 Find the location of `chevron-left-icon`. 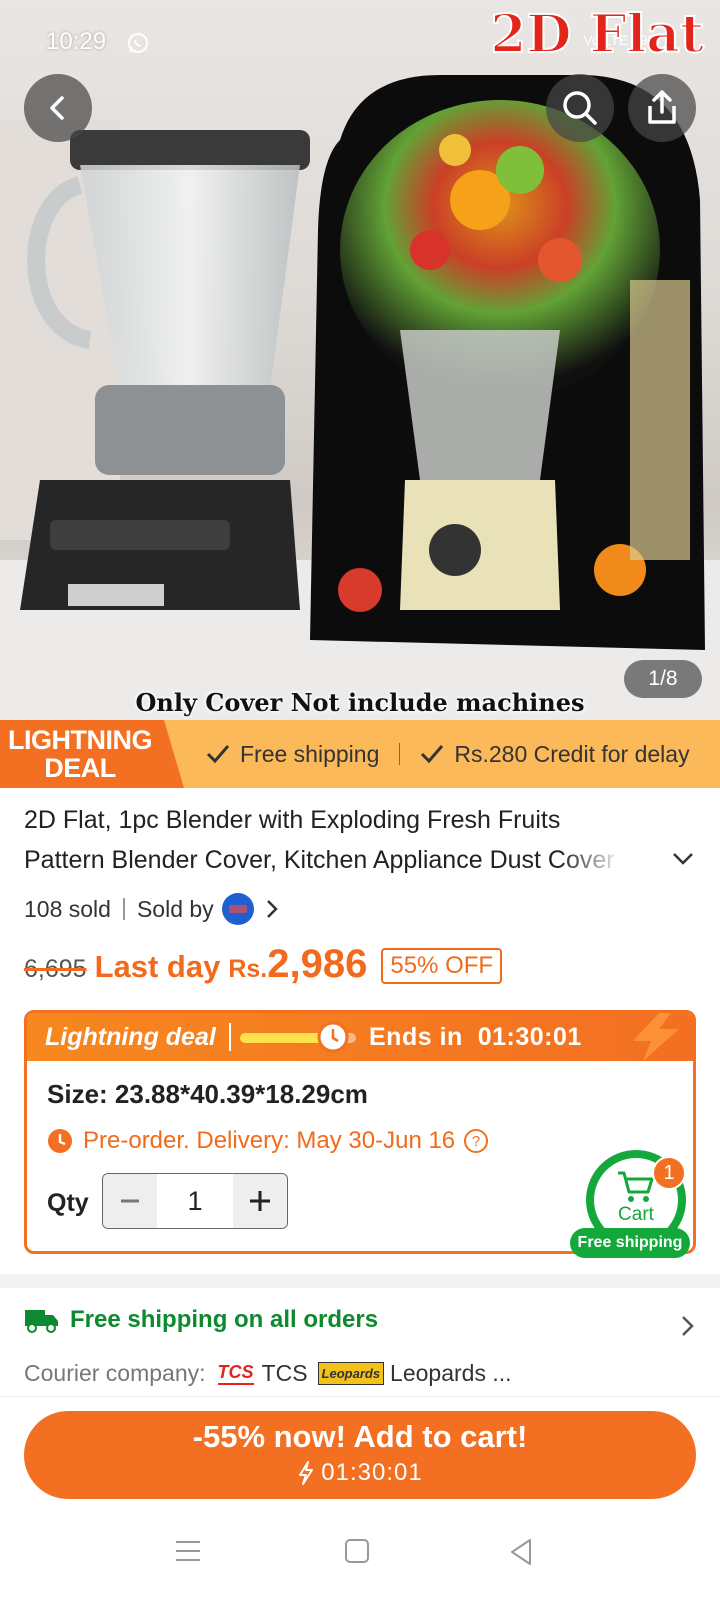

chevron-left-icon is located at coordinates (57, 108).